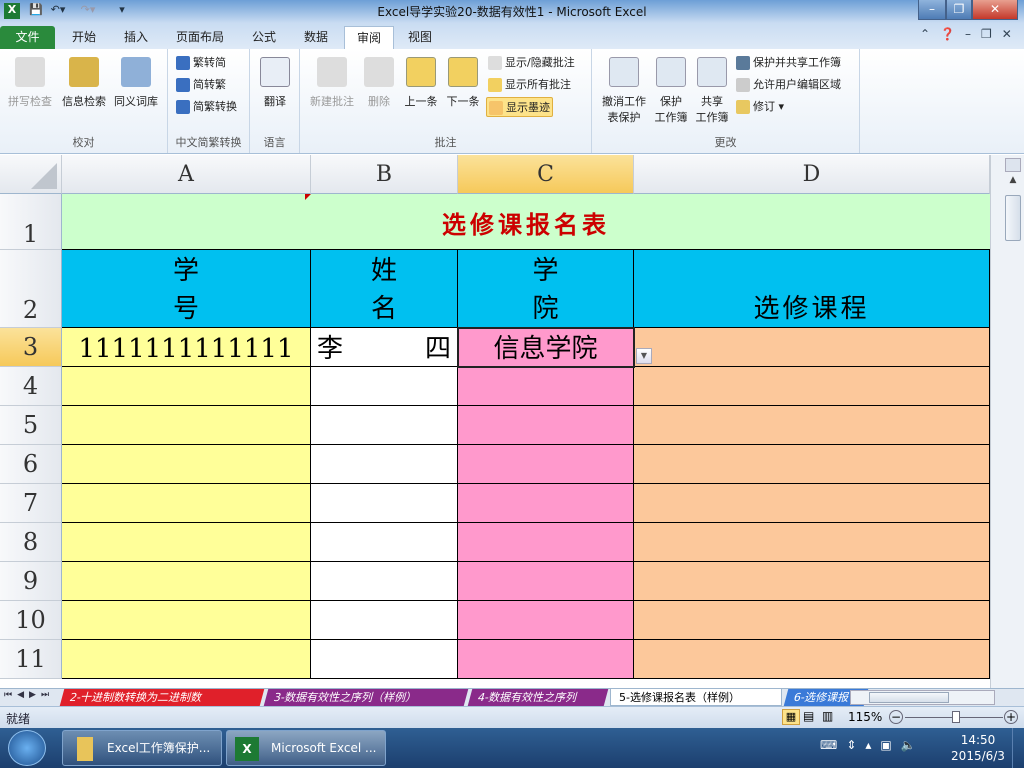 The image size is (1024, 768). I want to click on cell-a4, so click(186, 386).